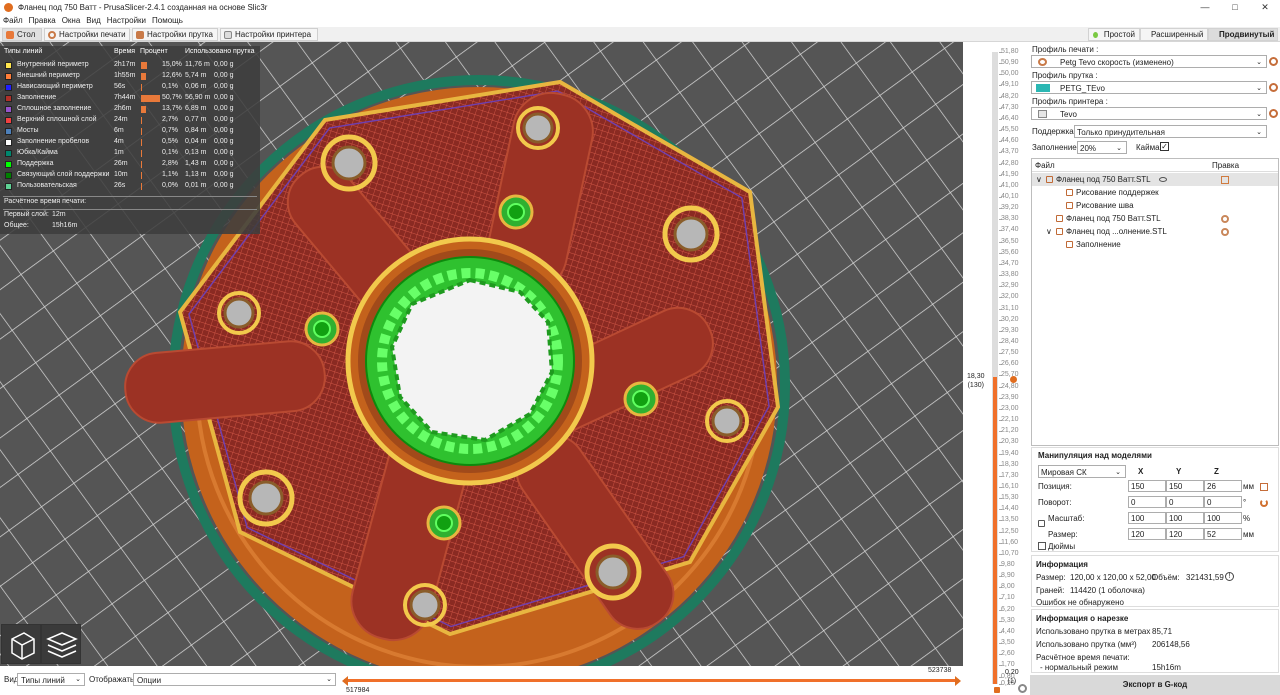 The height and width of the screenshot is (695, 1280). Describe the element at coordinates (1265, 7) in the screenshot. I see `close-icon: ✕` at that location.